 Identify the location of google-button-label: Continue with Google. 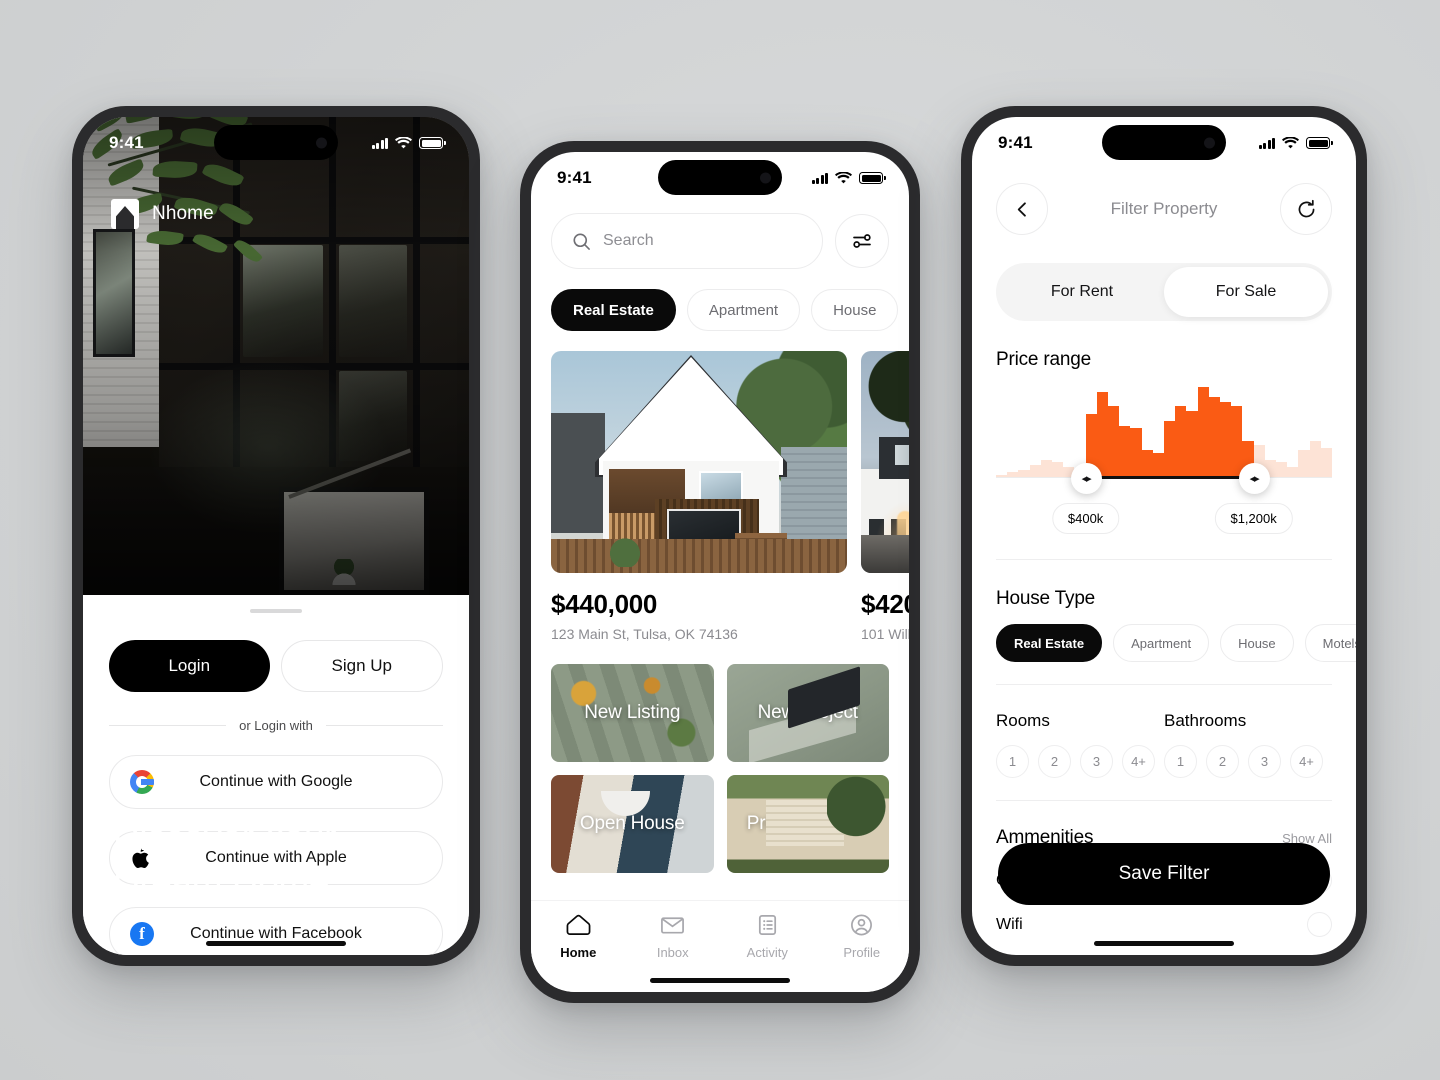
(276, 781).